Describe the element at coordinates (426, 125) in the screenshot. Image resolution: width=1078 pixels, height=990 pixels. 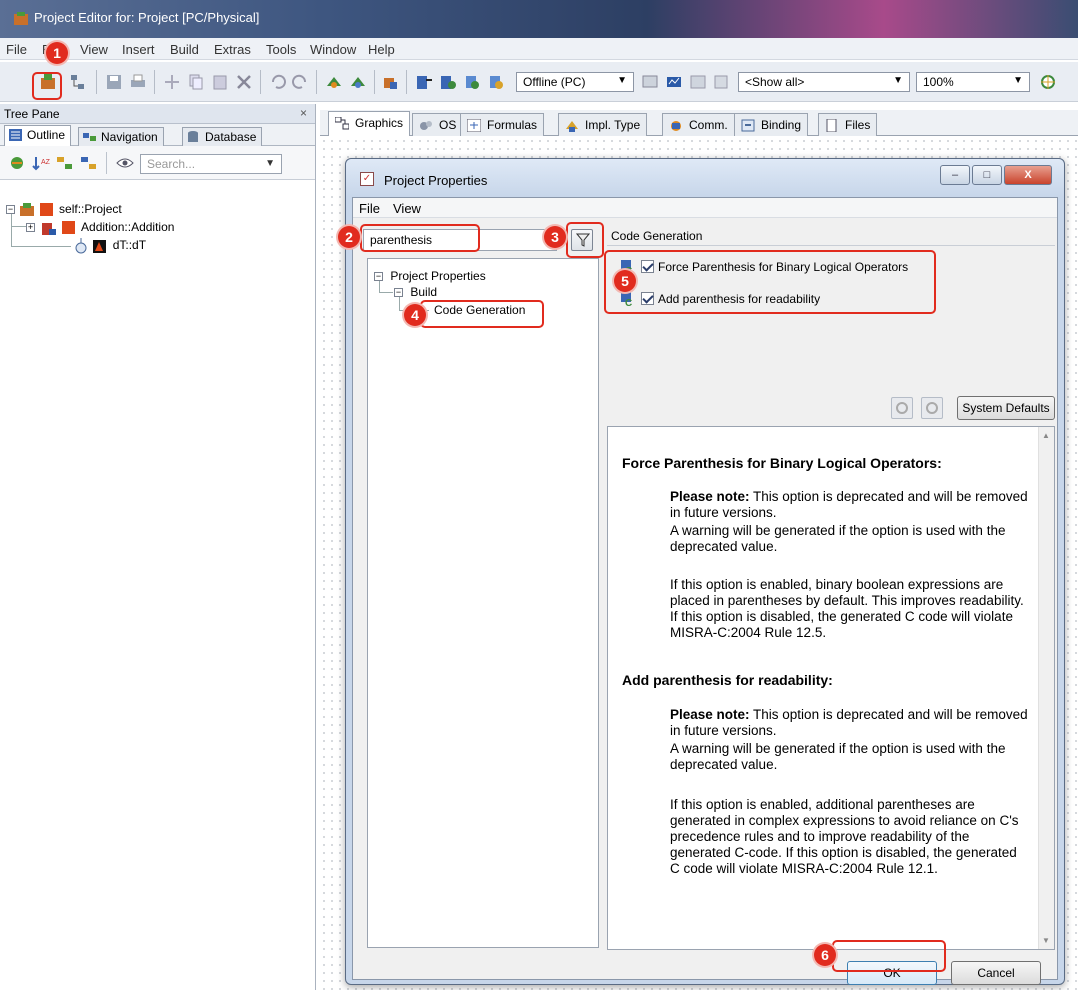
I see `os-icon` at that location.